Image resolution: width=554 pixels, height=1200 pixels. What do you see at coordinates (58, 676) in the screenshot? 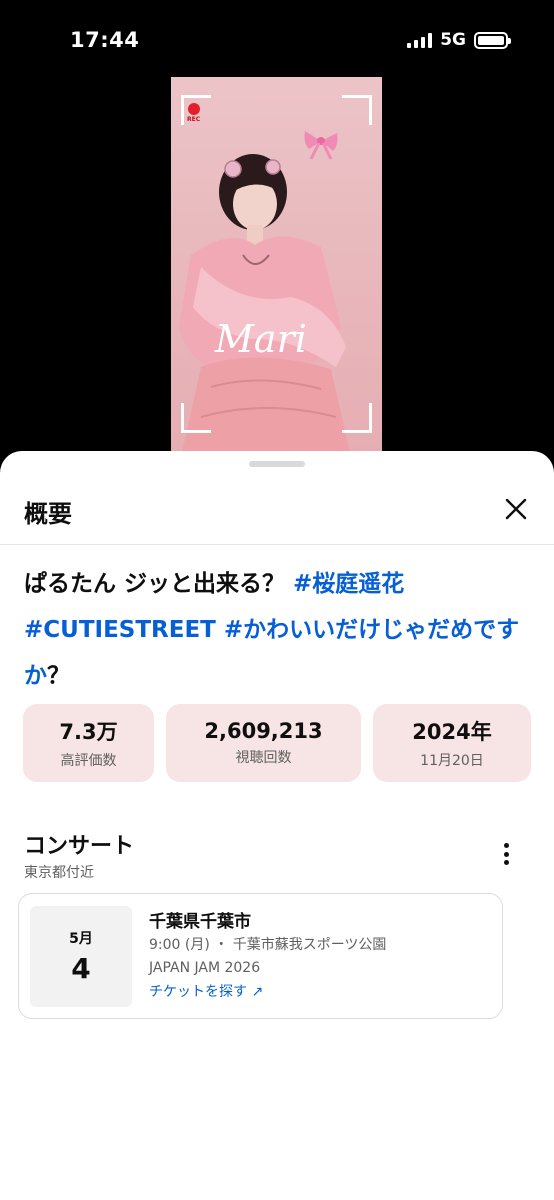
I see `description-text: ？` at bounding box center [58, 676].